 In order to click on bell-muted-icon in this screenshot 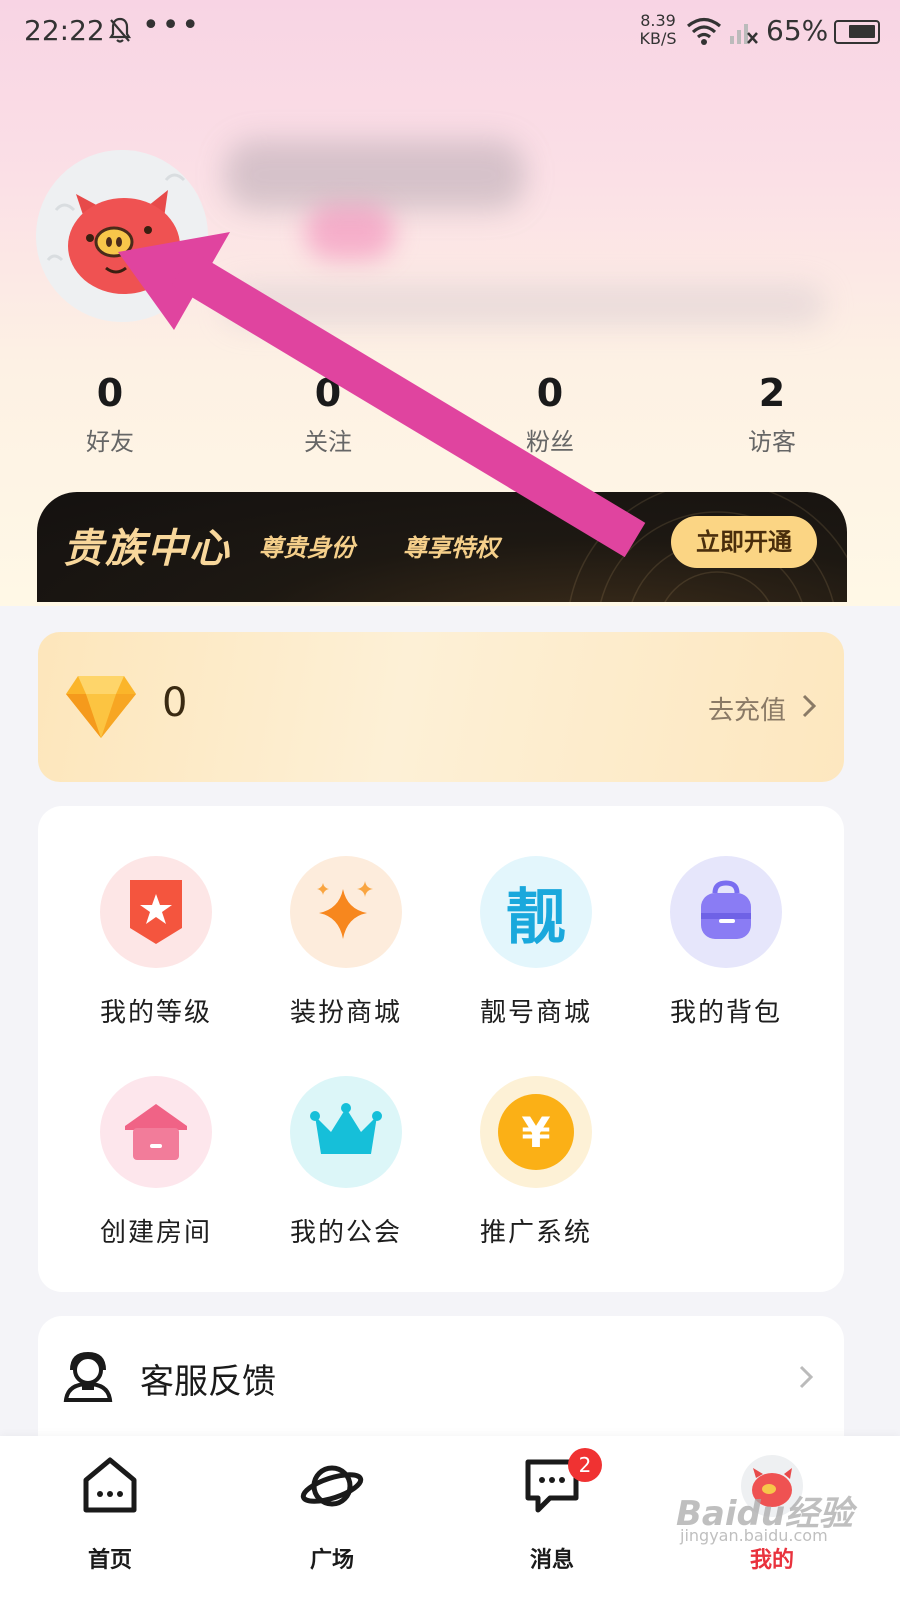, I will do `click(120, 30)`.